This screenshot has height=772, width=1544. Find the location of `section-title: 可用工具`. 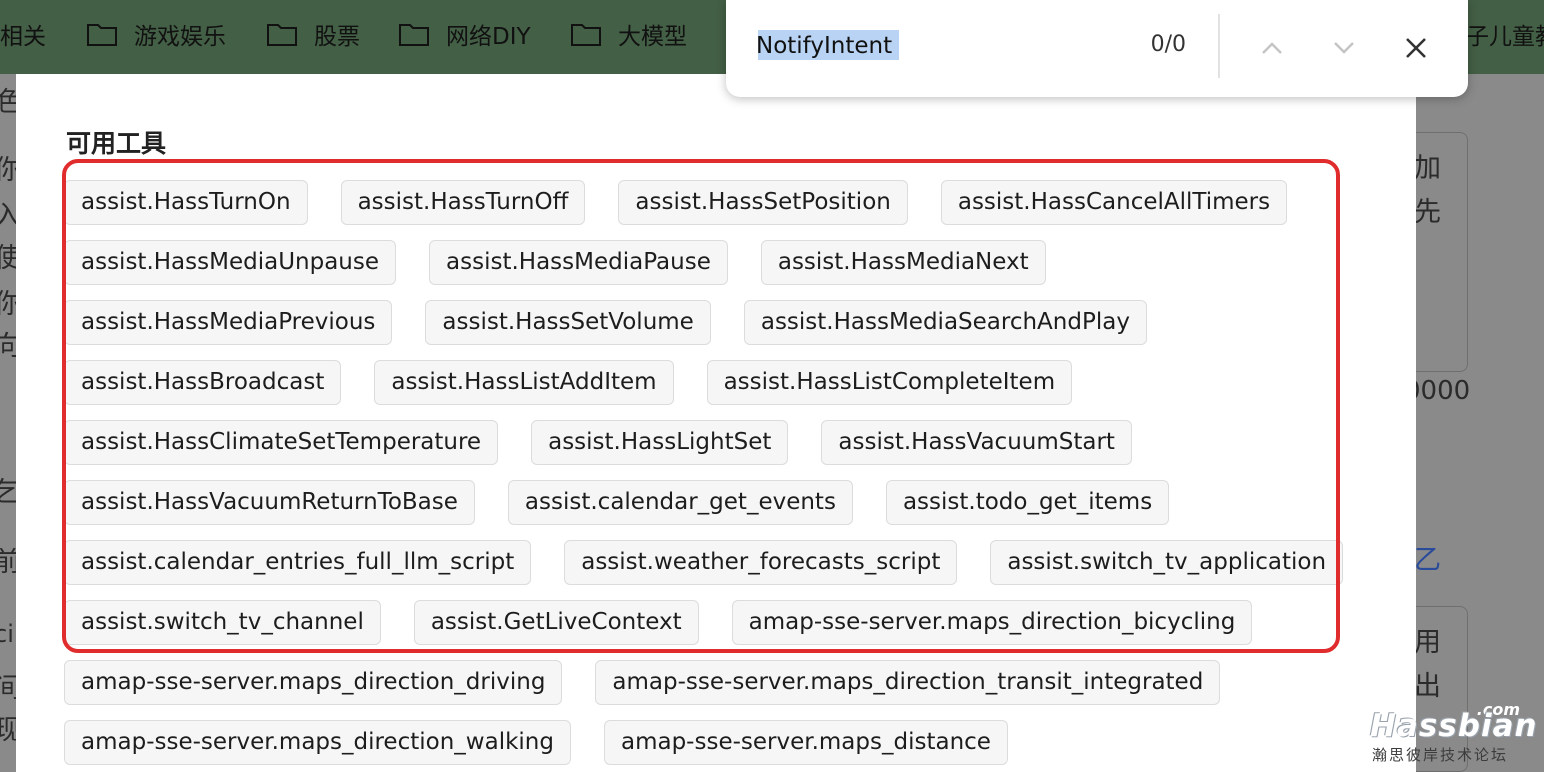

section-title: 可用工具 is located at coordinates (116, 143).